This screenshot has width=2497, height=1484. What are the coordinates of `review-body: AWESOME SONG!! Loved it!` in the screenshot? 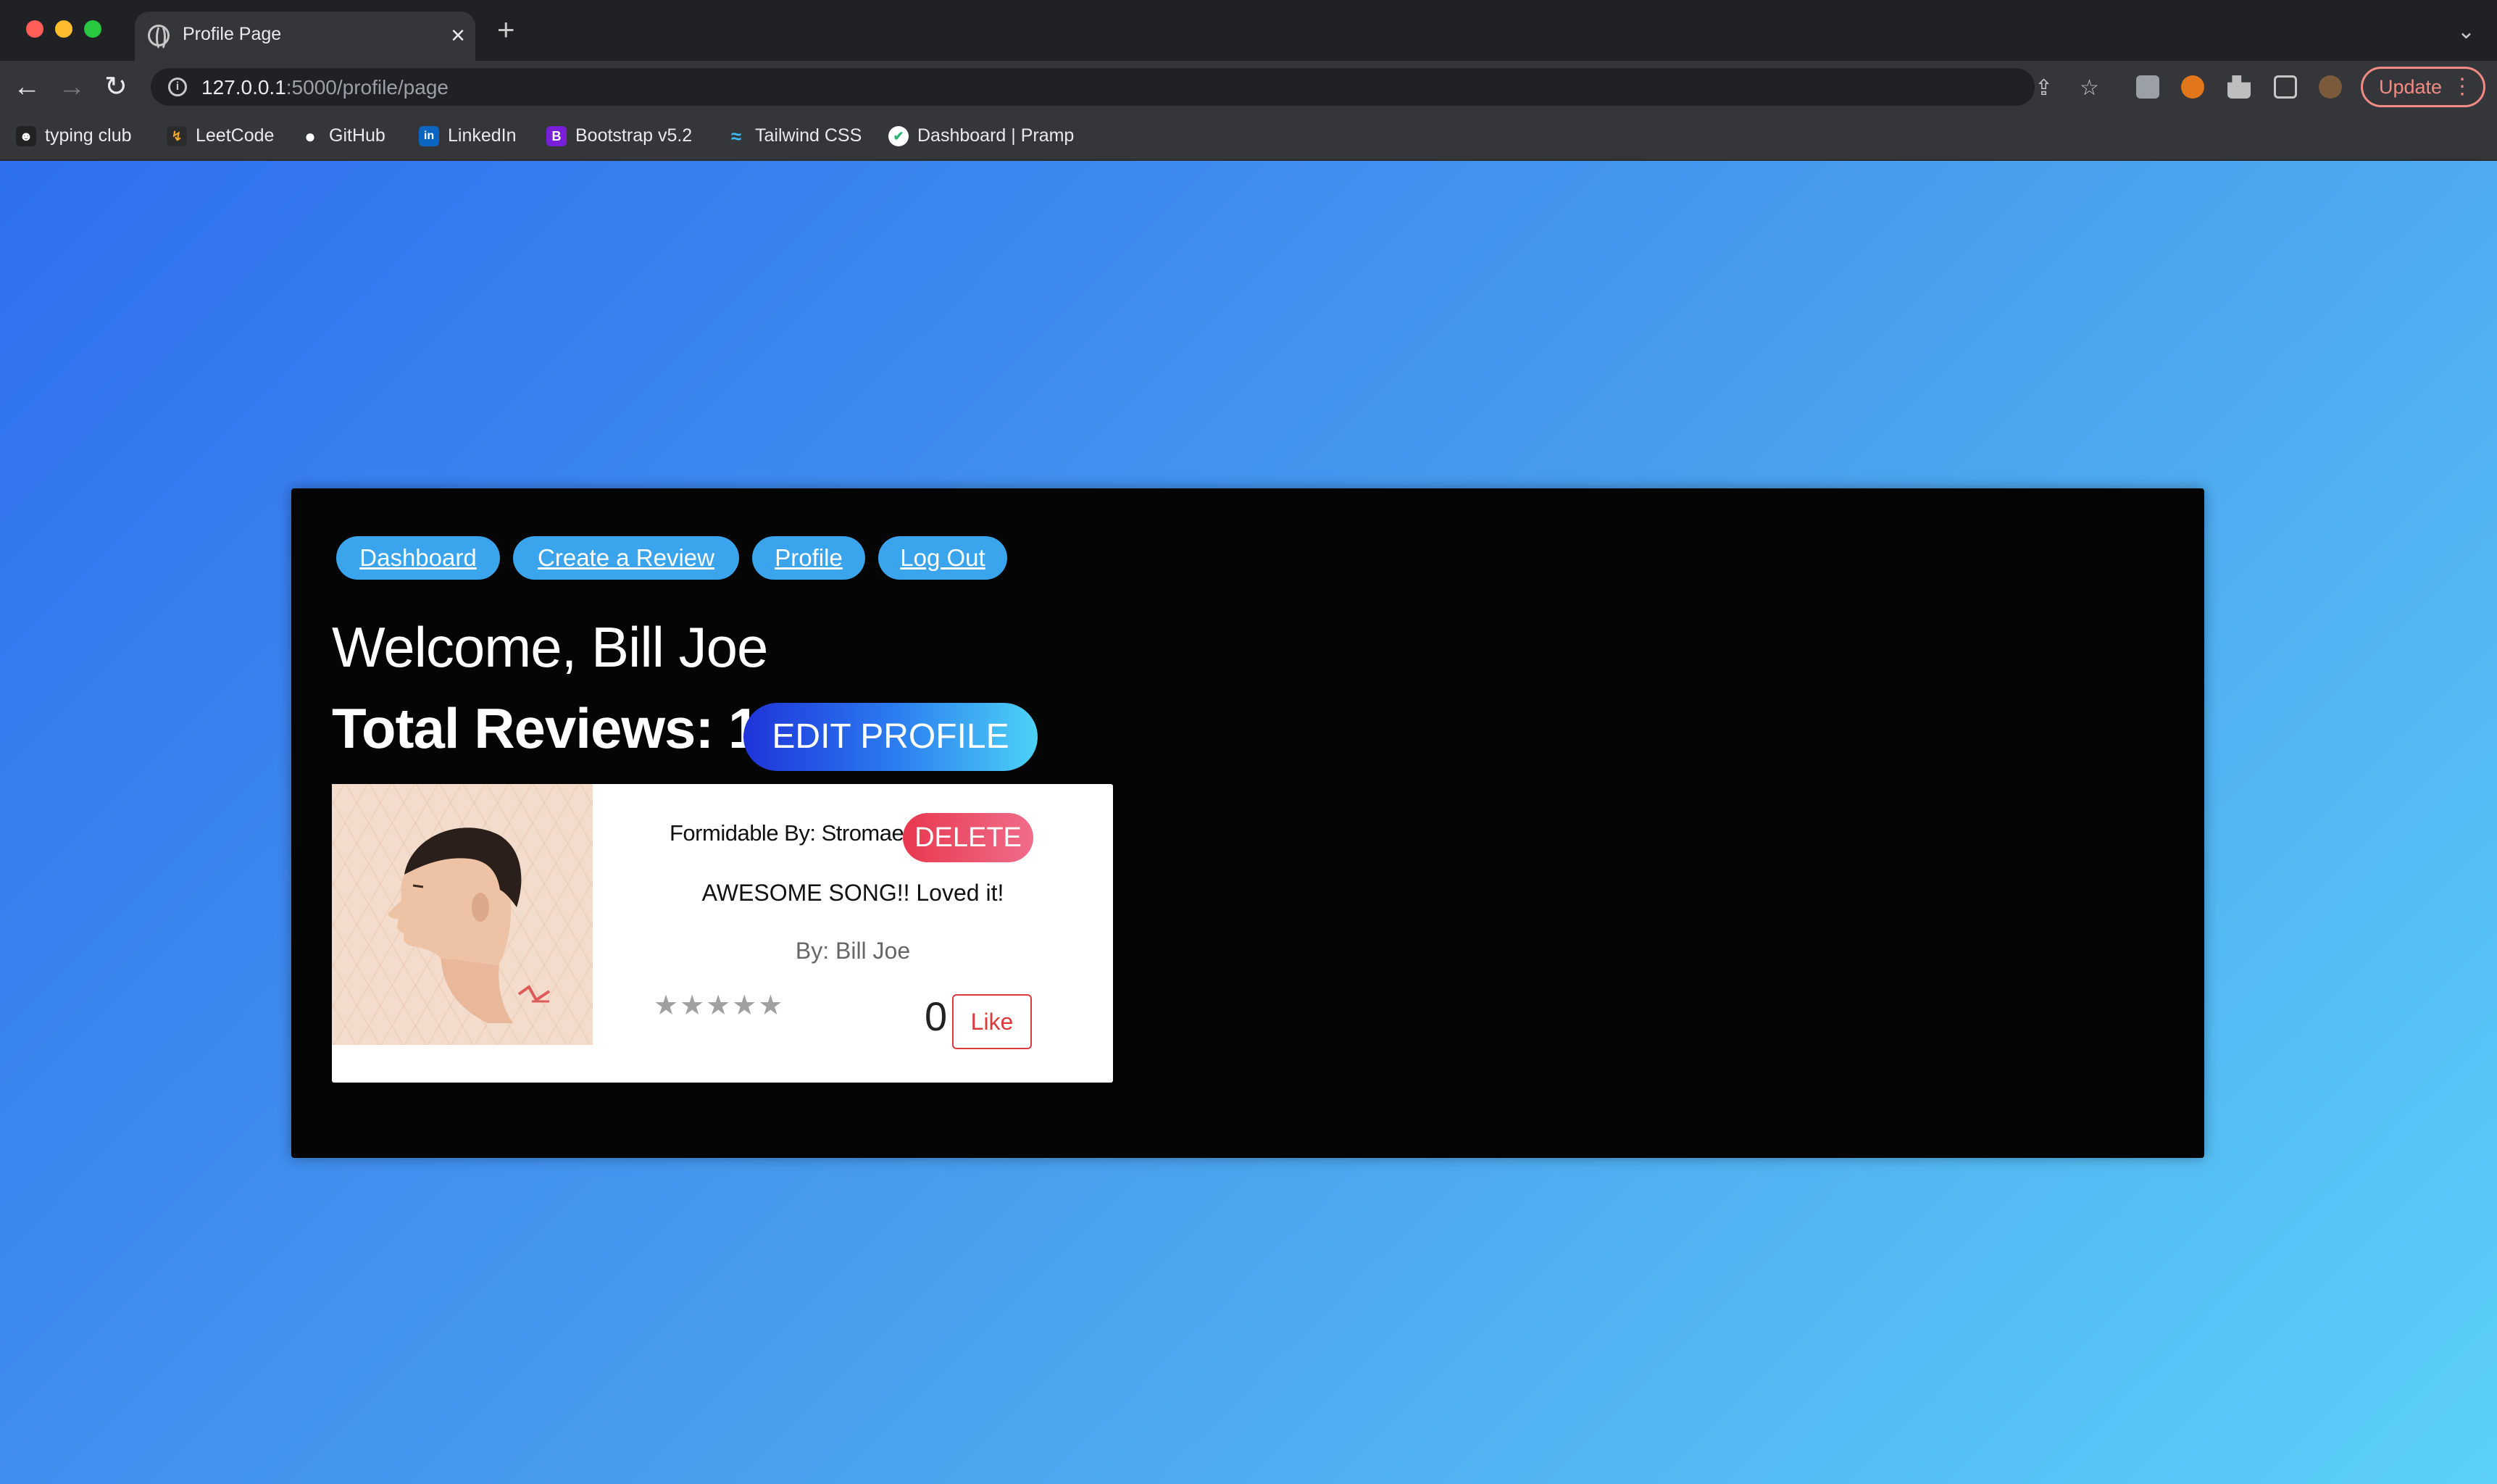 It's located at (722, 893).